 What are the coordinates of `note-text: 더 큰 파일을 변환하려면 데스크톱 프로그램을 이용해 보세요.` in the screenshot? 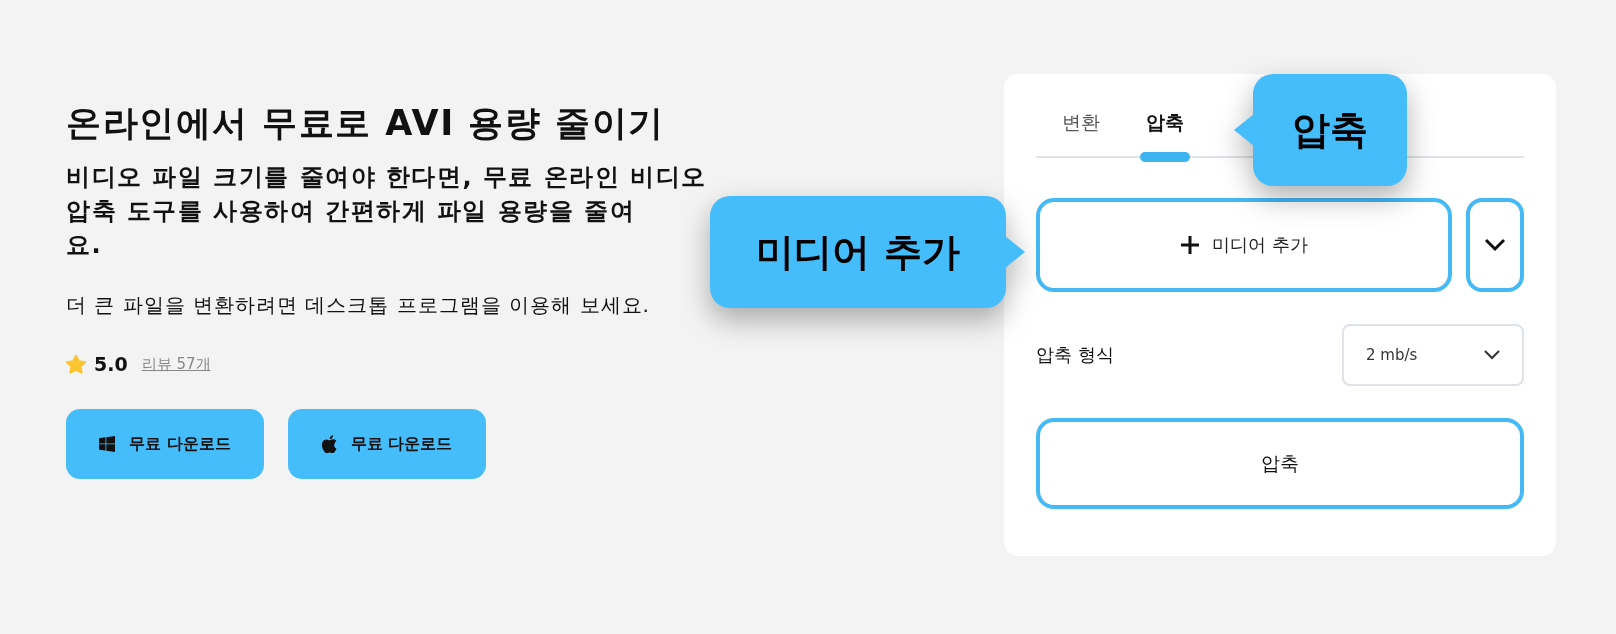 It's located at (358, 305).